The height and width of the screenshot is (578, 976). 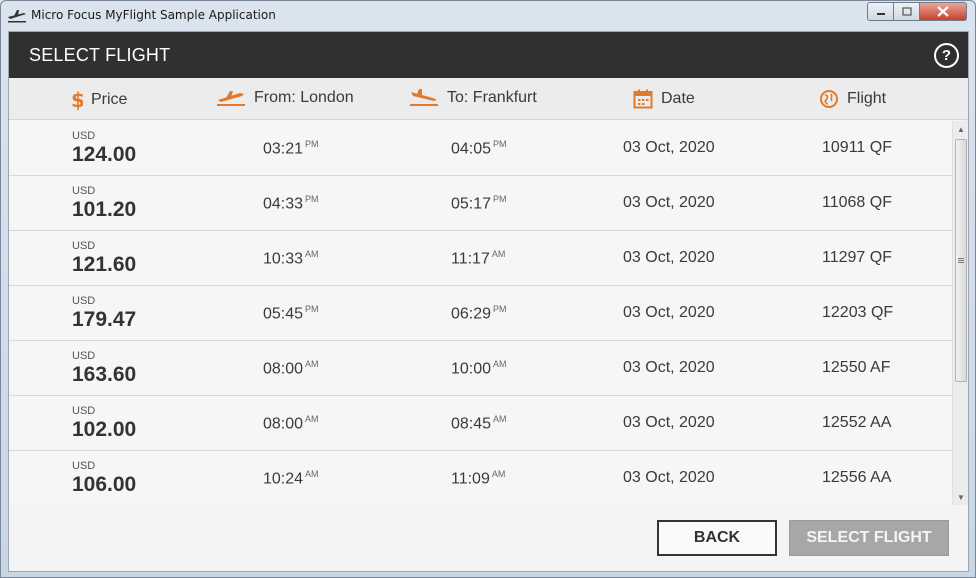 I want to click on vertical-scrollbar: ▲ ▼, so click(x=960, y=313).